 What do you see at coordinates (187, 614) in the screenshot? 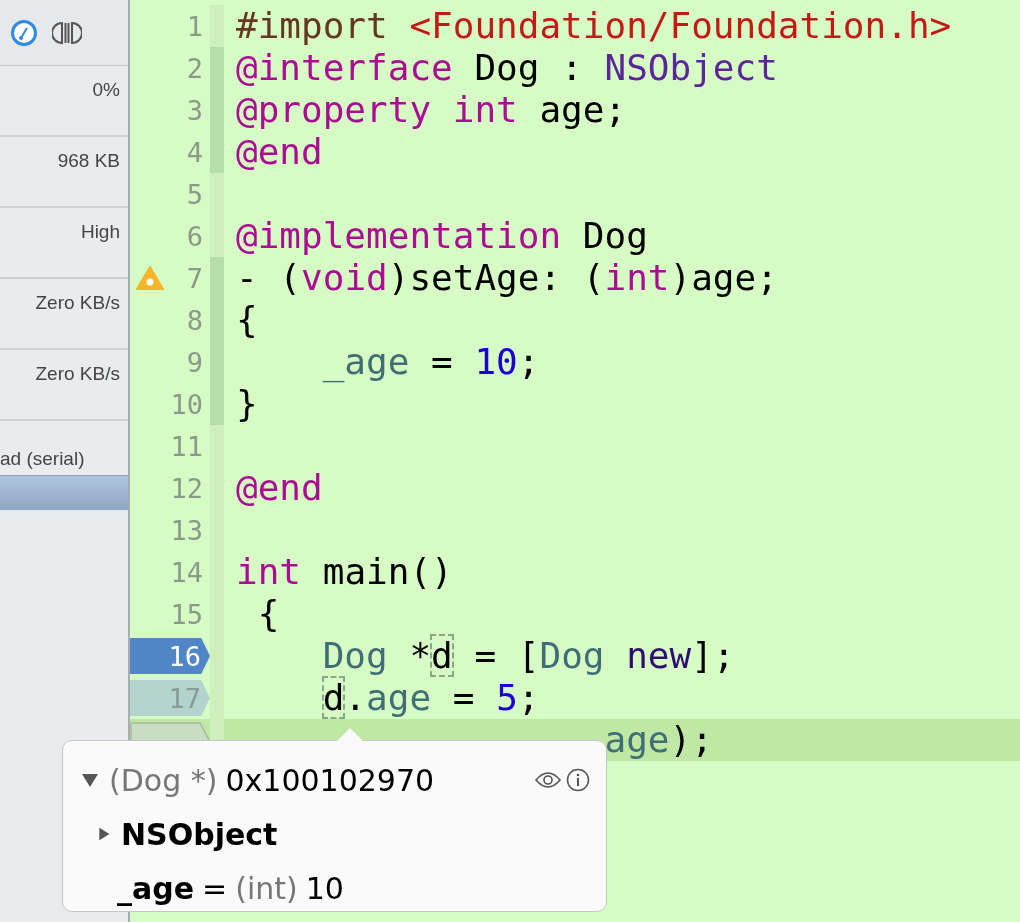
I see `line-number: 15` at bounding box center [187, 614].